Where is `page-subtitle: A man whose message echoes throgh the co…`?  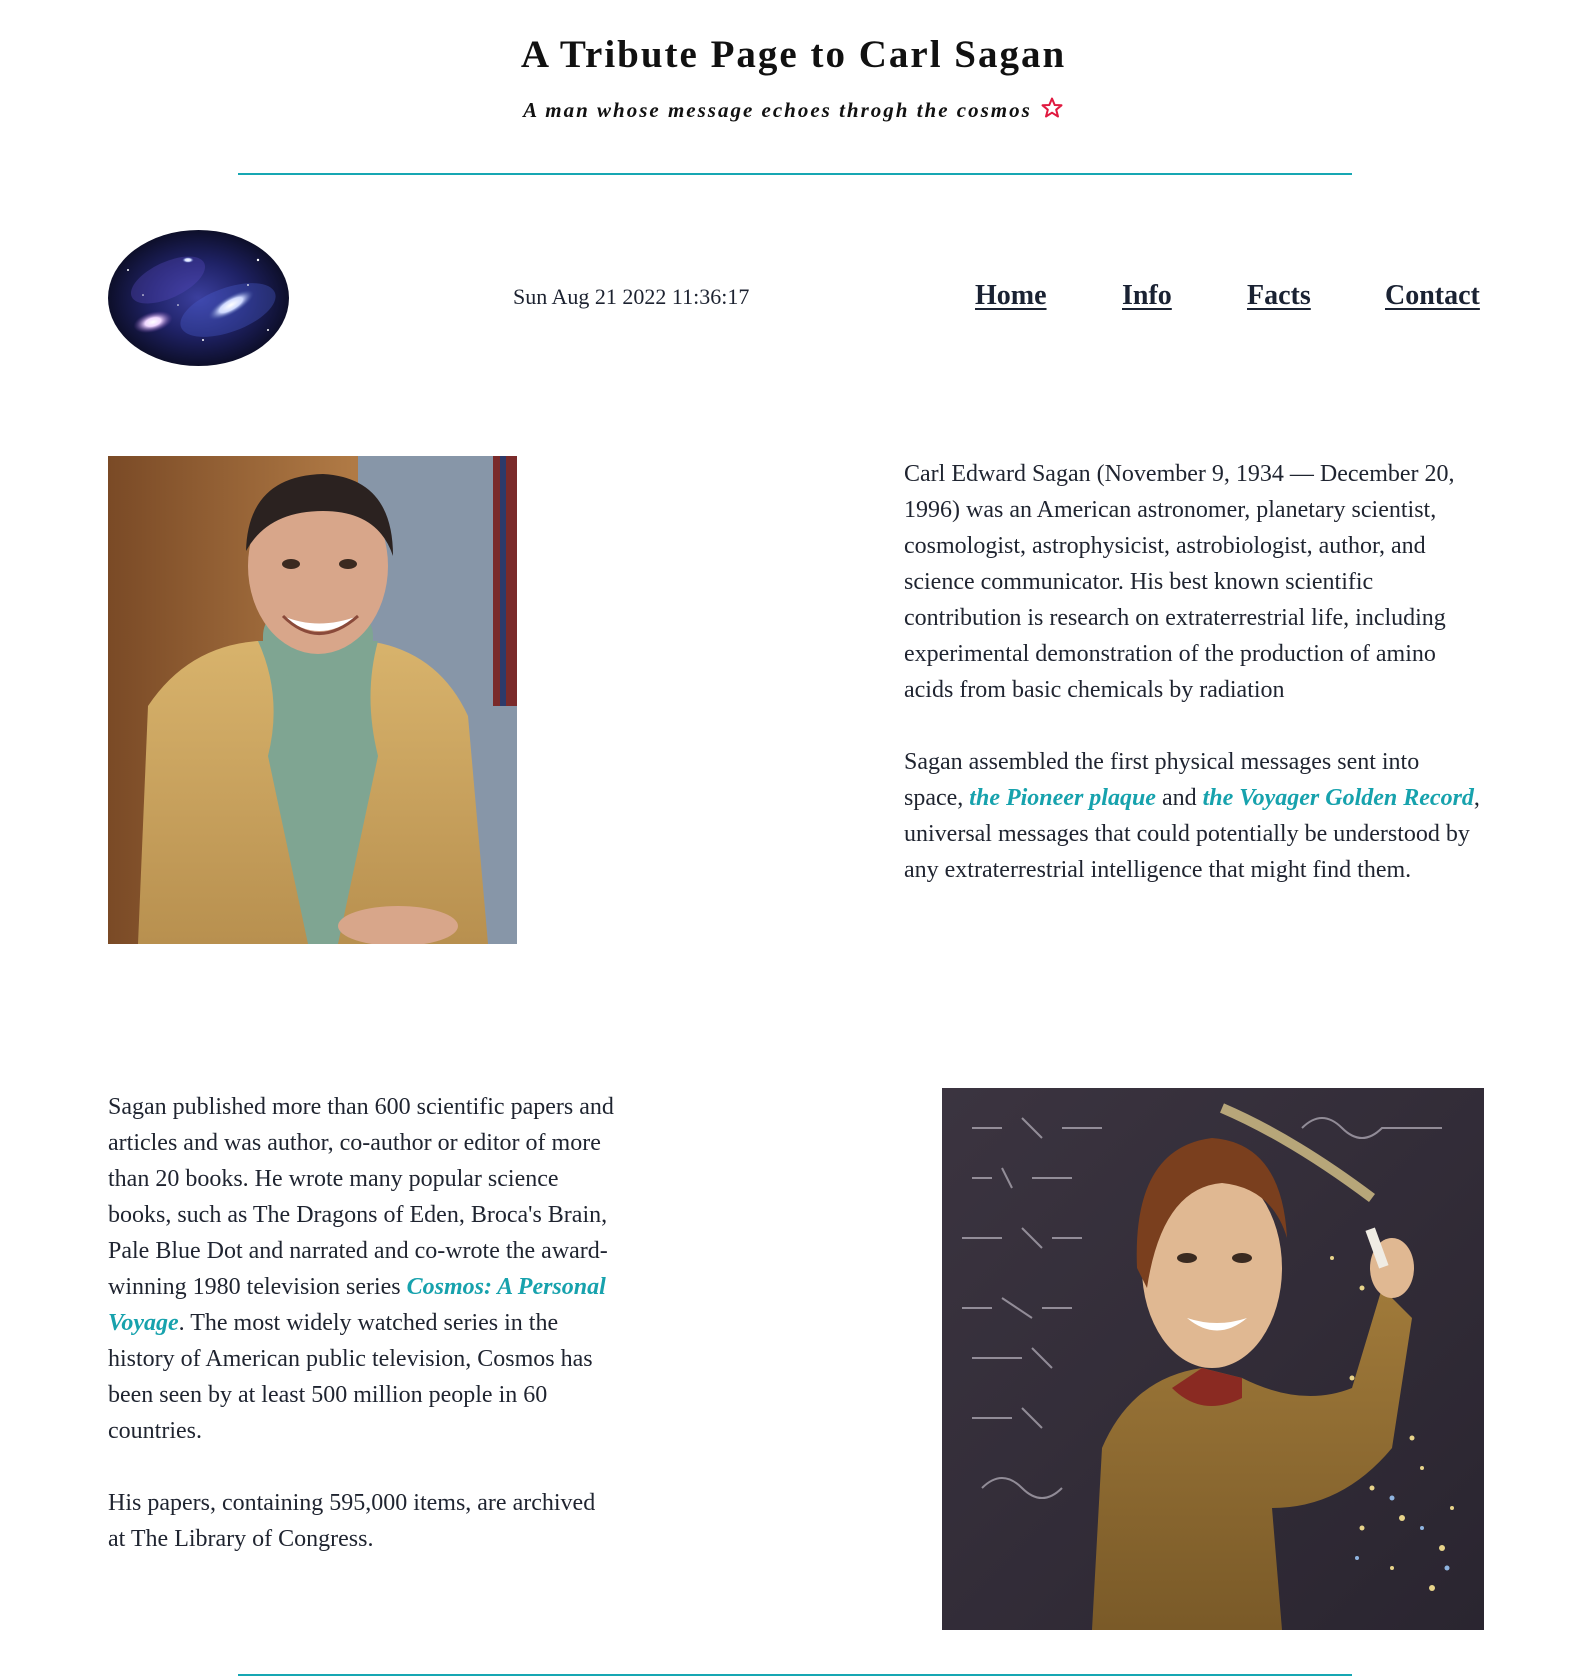 page-subtitle: A man whose message echoes throgh the co… is located at coordinates (793, 109).